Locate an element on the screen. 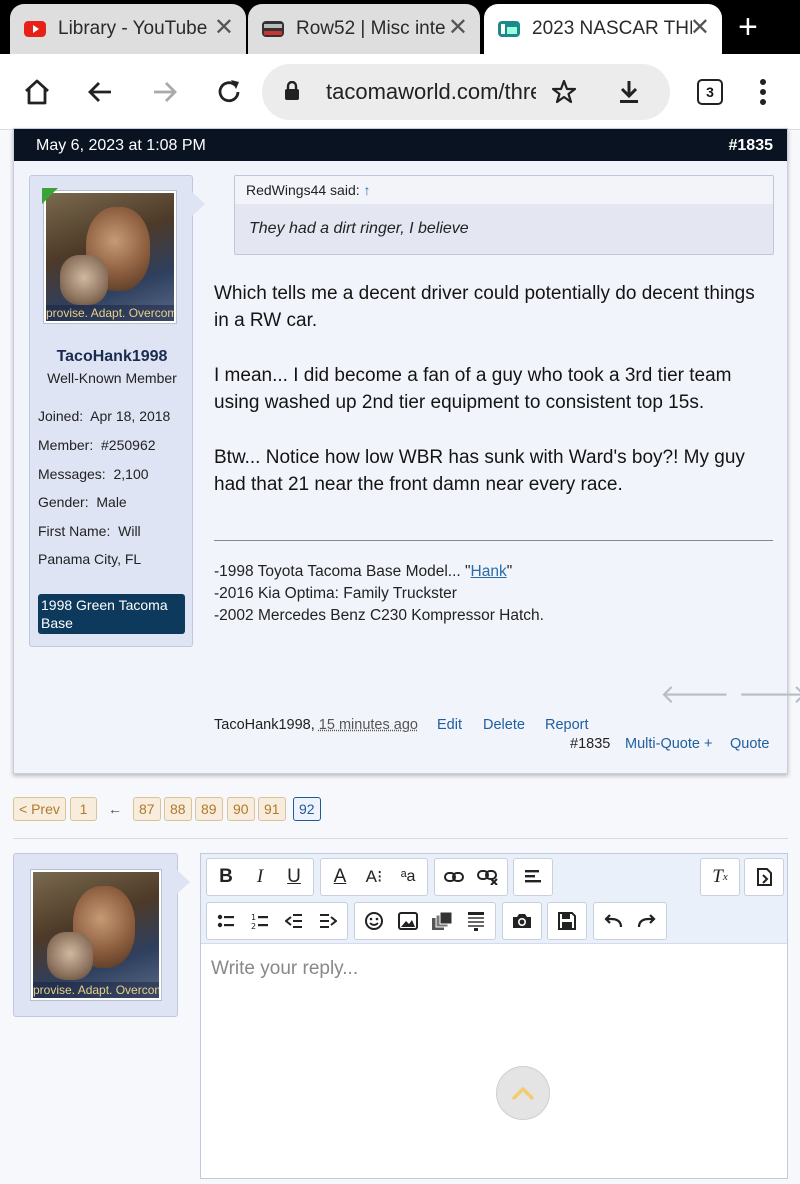  insert-media-icon is located at coordinates (442, 921).